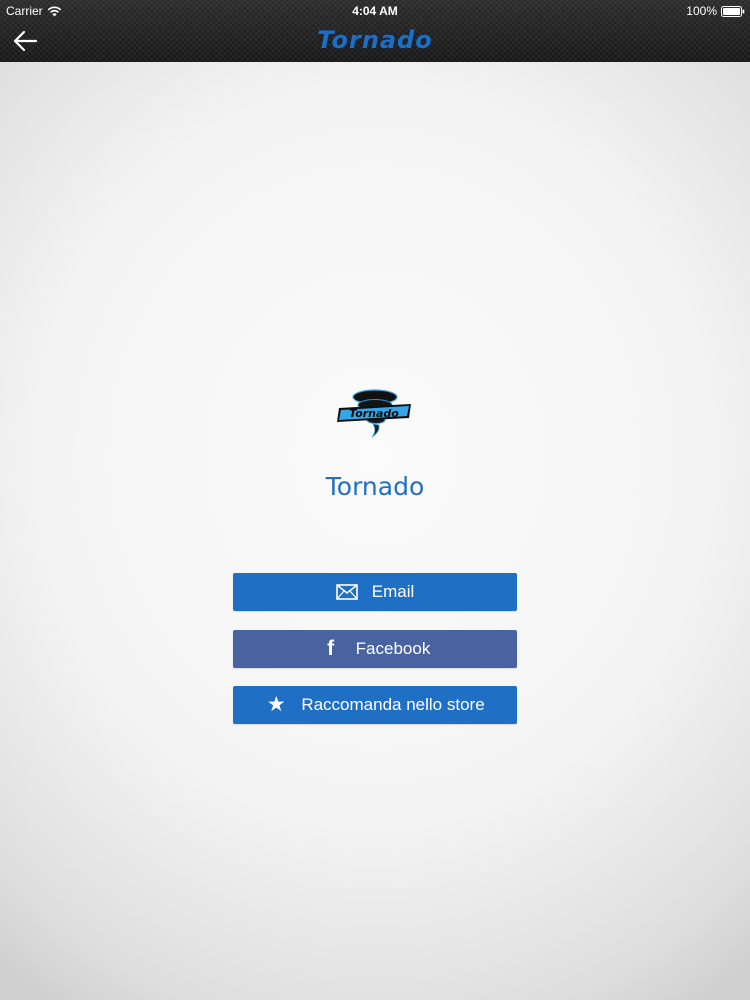 This screenshot has height=1000, width=750. I want to click on status-bar: Carrier 4:04 AM 100%, so click(375, 11).